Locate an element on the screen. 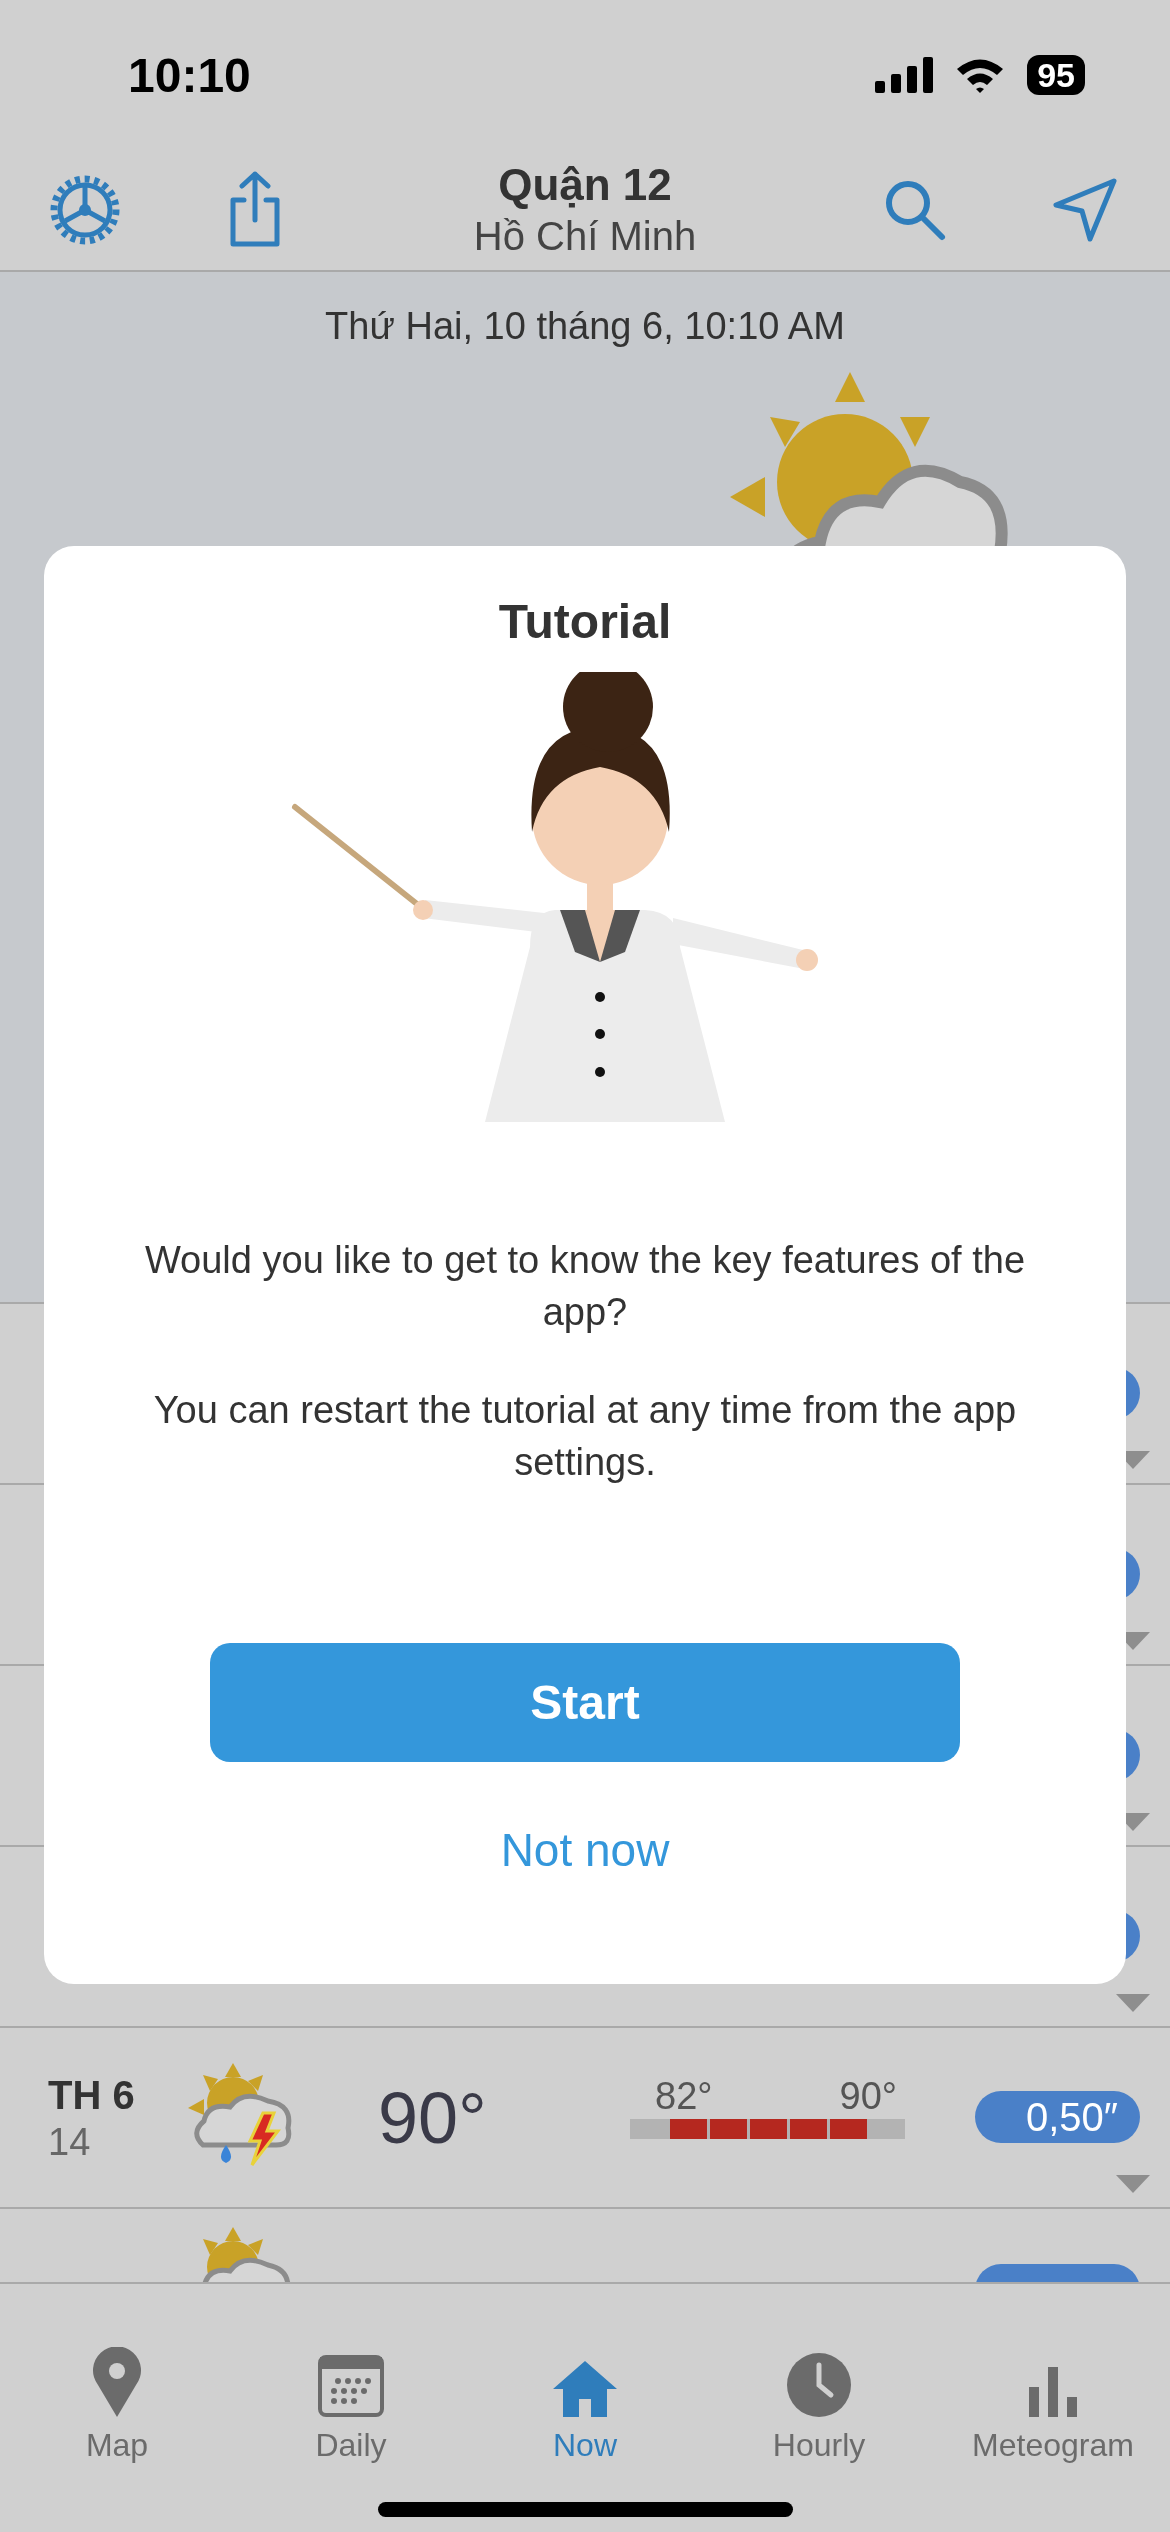 This screenshot has width=1170, height=2532. precipitation-pill: 0,50″ is located at coordinates (1057, 2117).